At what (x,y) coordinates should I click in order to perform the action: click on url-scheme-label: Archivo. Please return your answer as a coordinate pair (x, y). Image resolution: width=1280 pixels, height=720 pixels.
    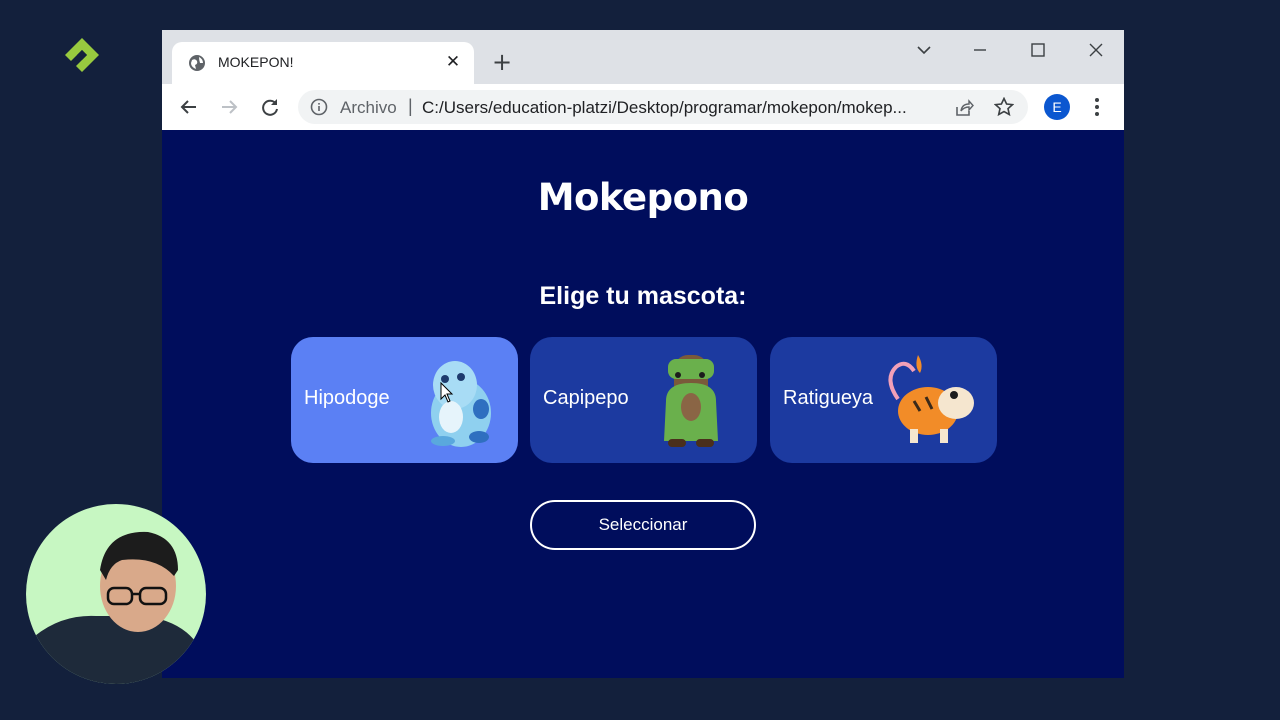
    Looking at the image, I should click on (368, 107).